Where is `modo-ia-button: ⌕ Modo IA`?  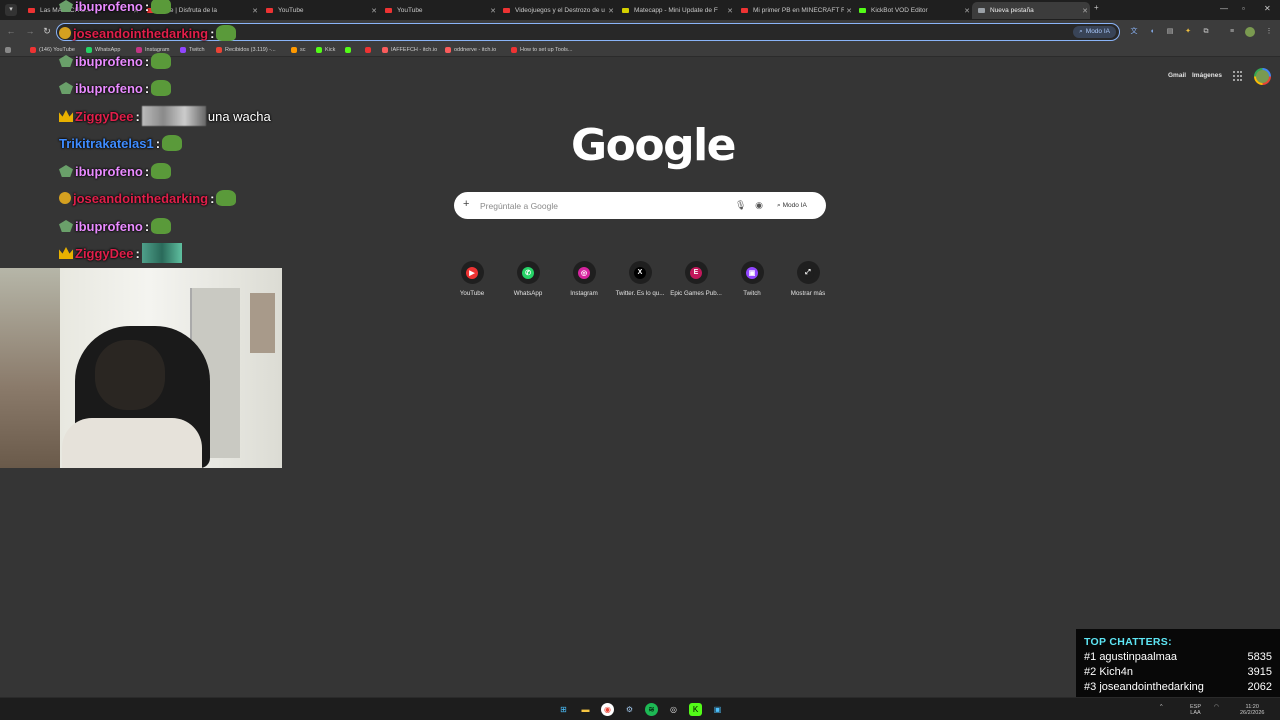 modo-ia-button: ⌕ Modo IA is located at coordinates (792, 205).